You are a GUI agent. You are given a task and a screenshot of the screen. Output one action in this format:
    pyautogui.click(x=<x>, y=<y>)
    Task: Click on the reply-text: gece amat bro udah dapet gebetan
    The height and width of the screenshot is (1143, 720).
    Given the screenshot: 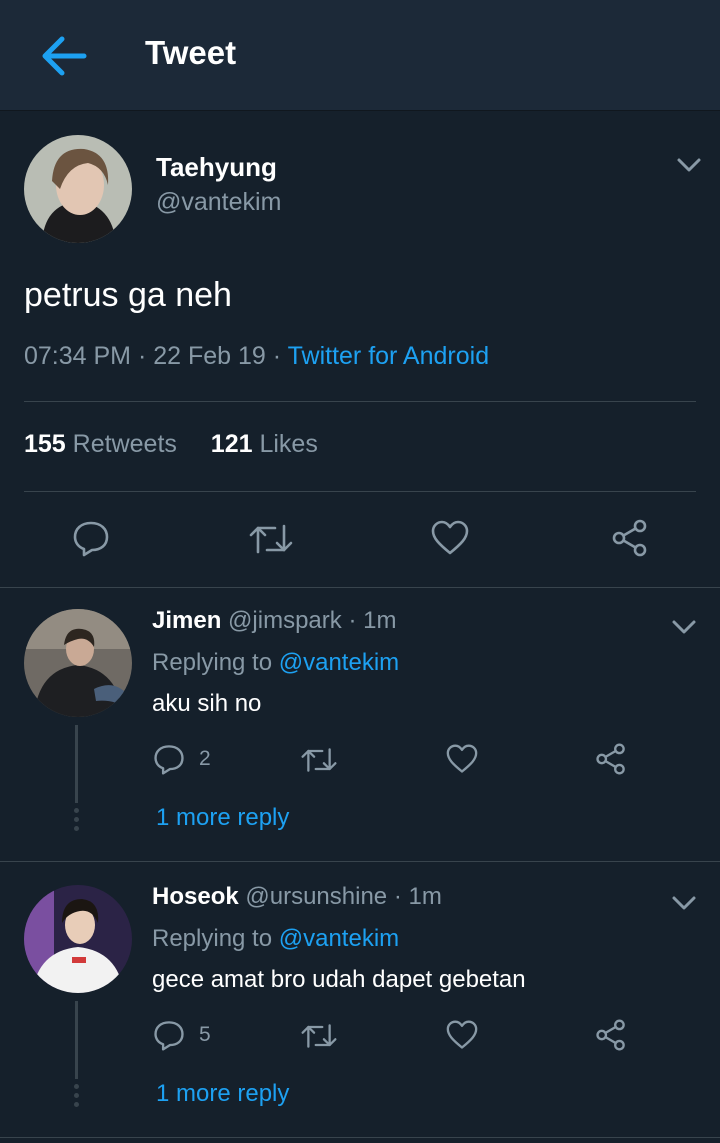 What is the action you would take?
    pyautogui.click(x=339, y=979)
    